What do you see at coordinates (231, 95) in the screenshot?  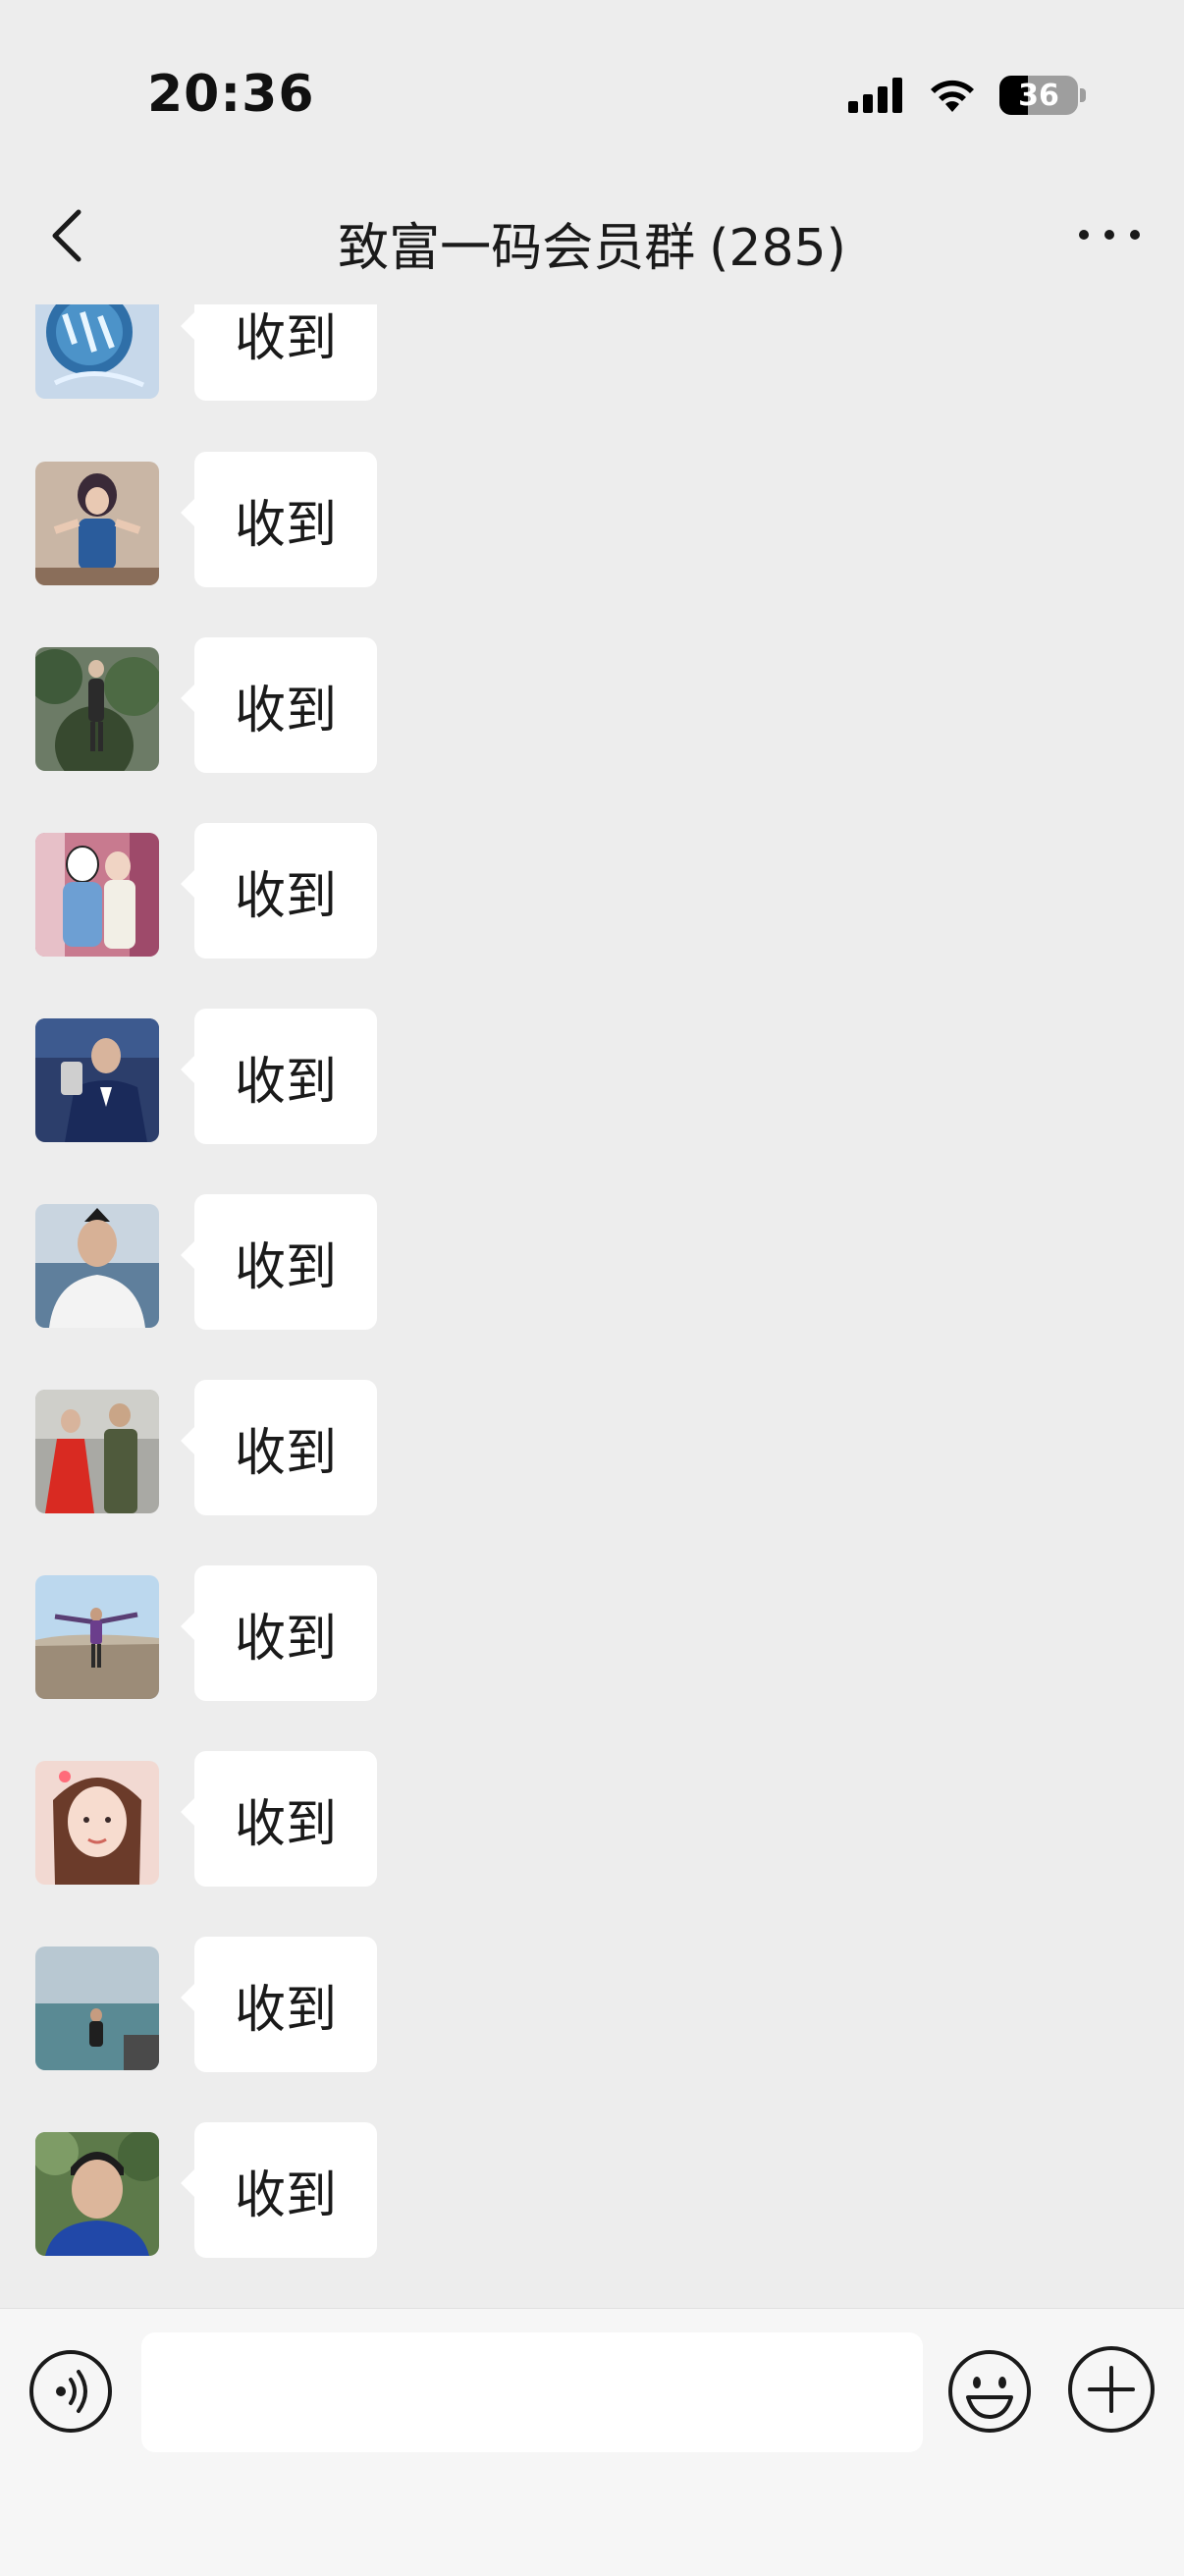 I see `status-time: 20:36` at bounding box center [231, 95].